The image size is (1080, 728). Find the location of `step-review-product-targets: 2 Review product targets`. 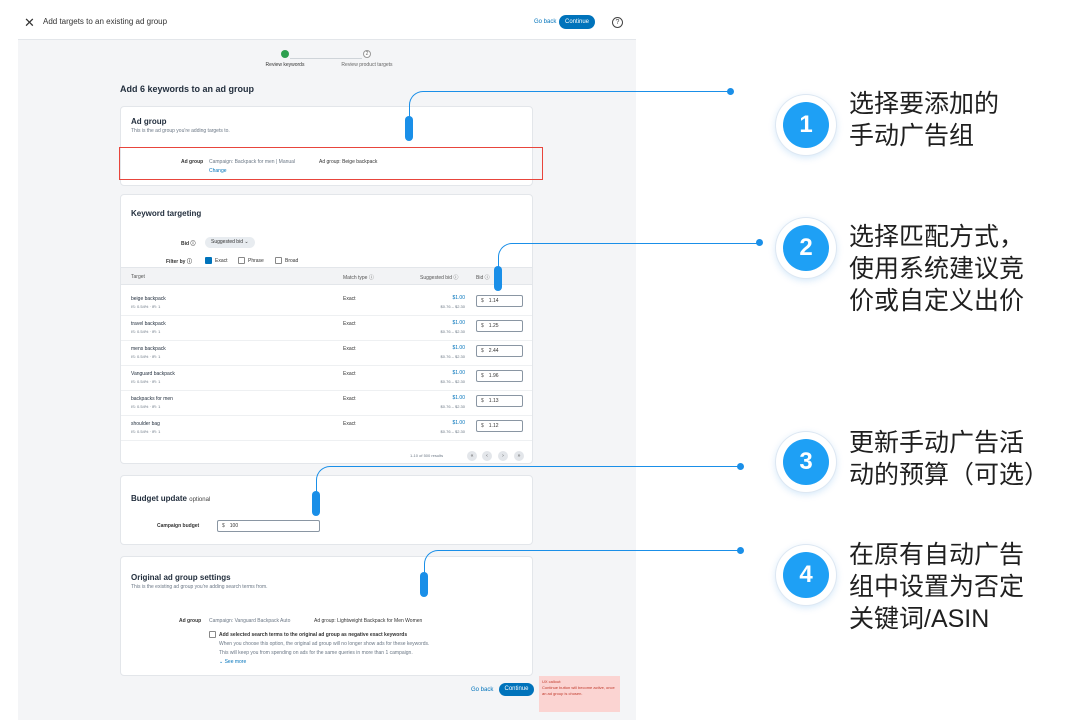

step-review-product-targets: 2 Review product targets is located at coordinates (367, 59).